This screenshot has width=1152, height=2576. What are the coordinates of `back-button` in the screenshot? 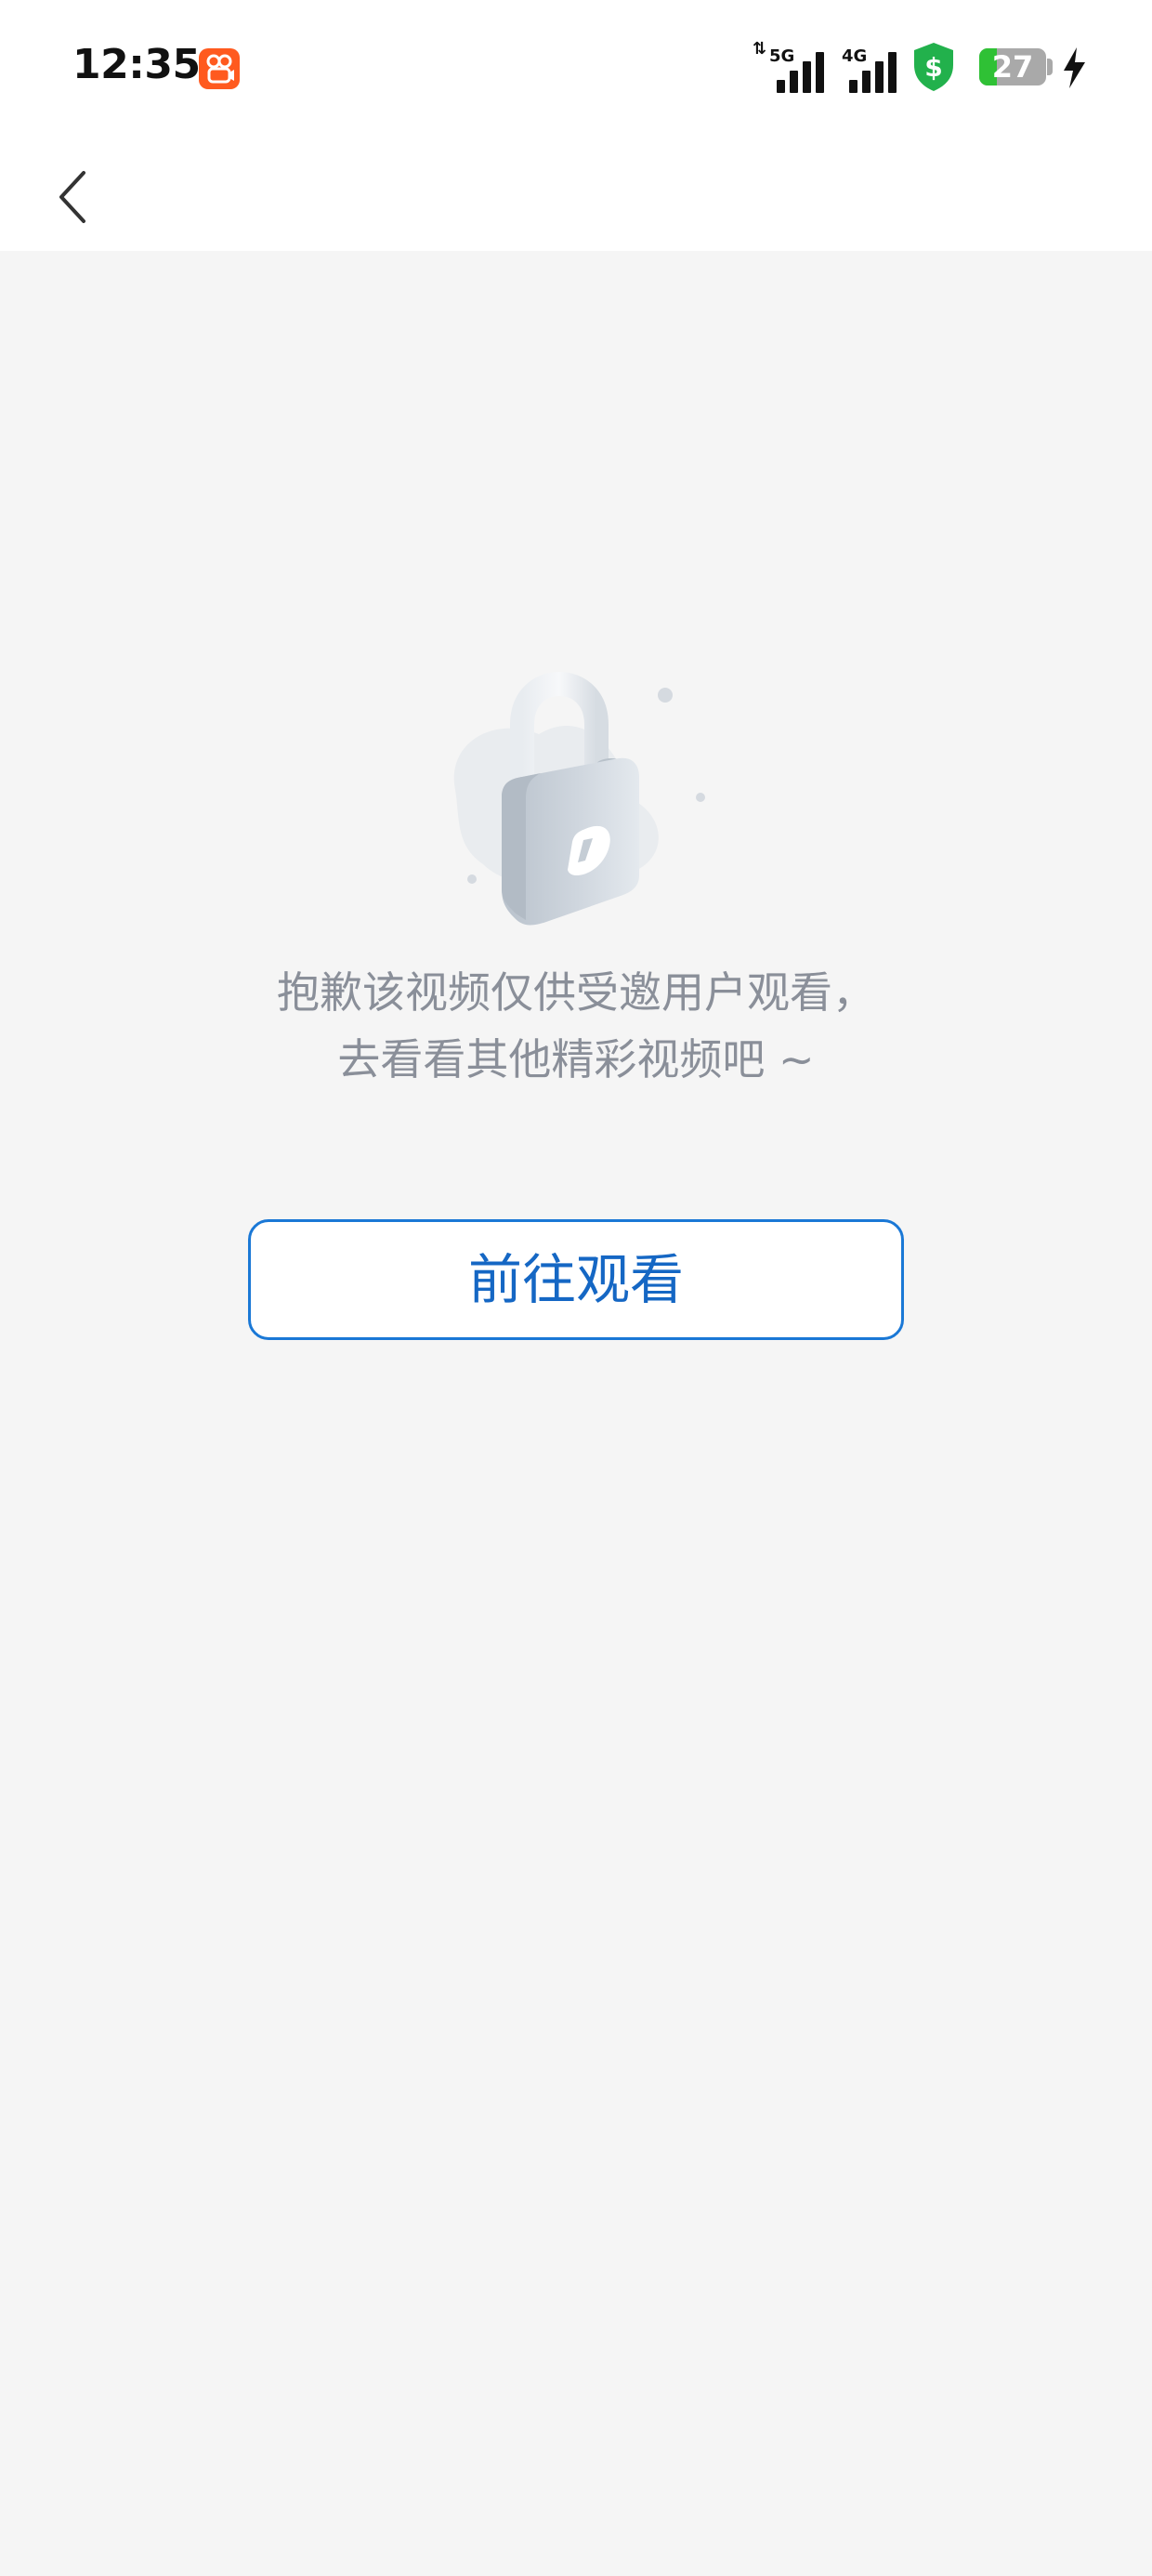 It's located at (74, 197).